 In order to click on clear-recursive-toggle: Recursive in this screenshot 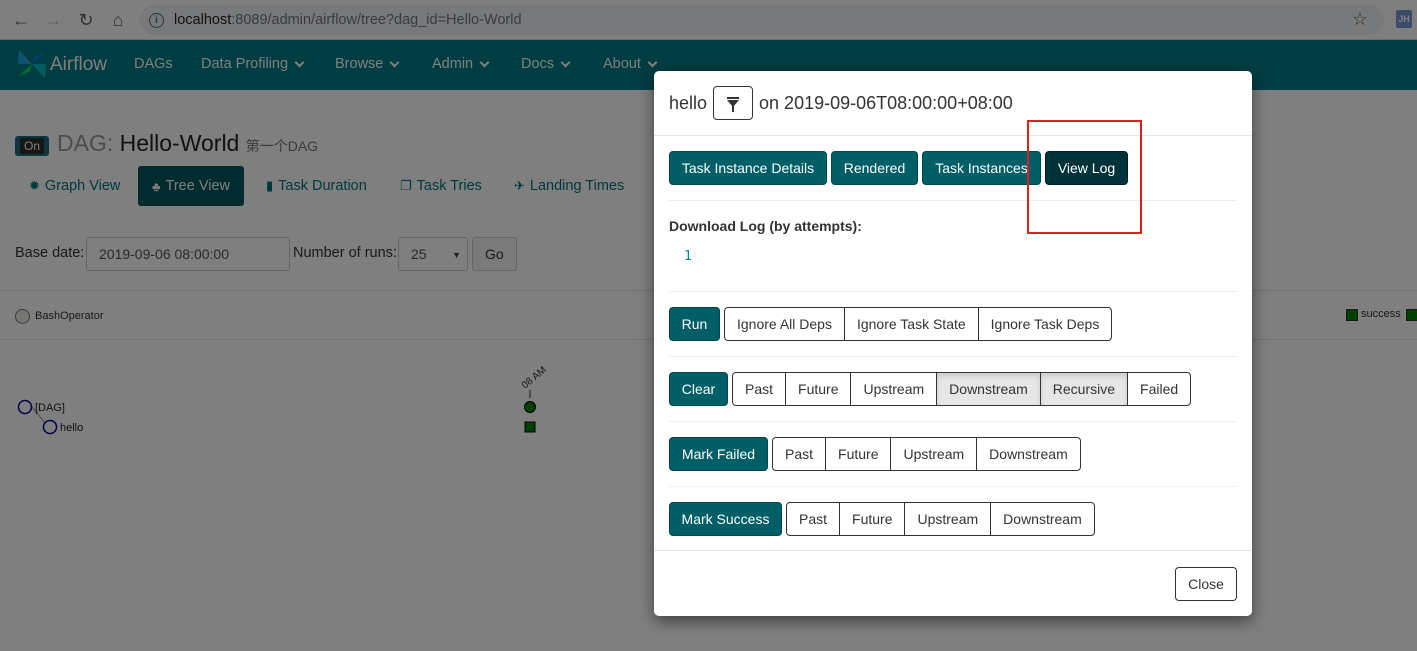, I will do `click(1084, 389)`.